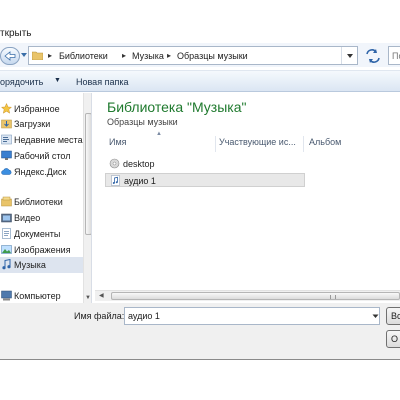  I want to click on filename-dropdown-icon, so click(375, 316).